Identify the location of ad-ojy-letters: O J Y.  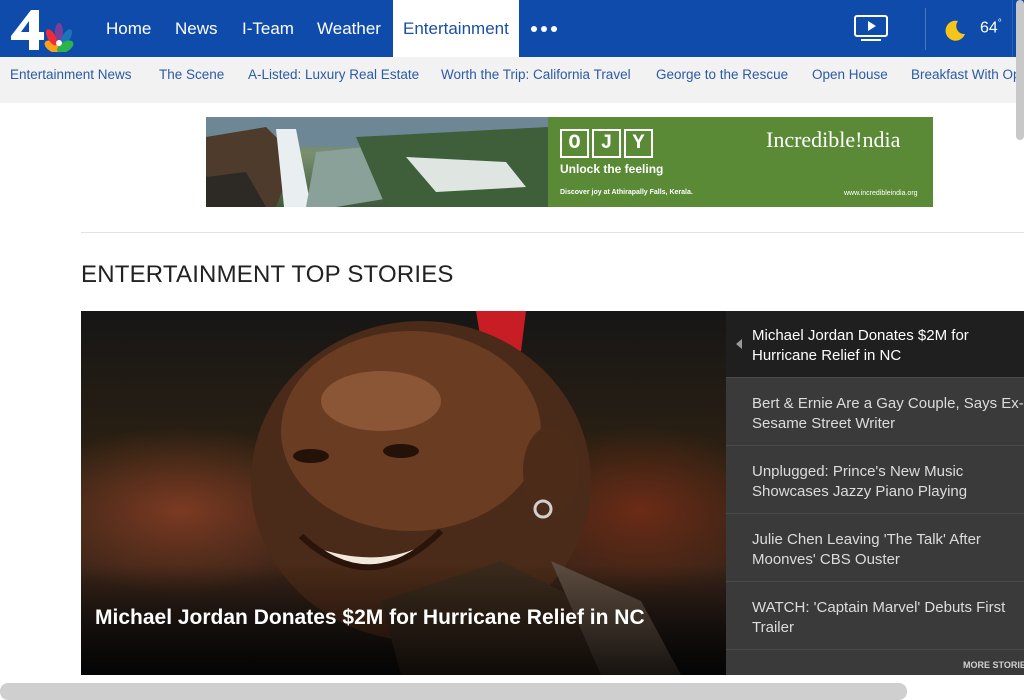
(606, 143).